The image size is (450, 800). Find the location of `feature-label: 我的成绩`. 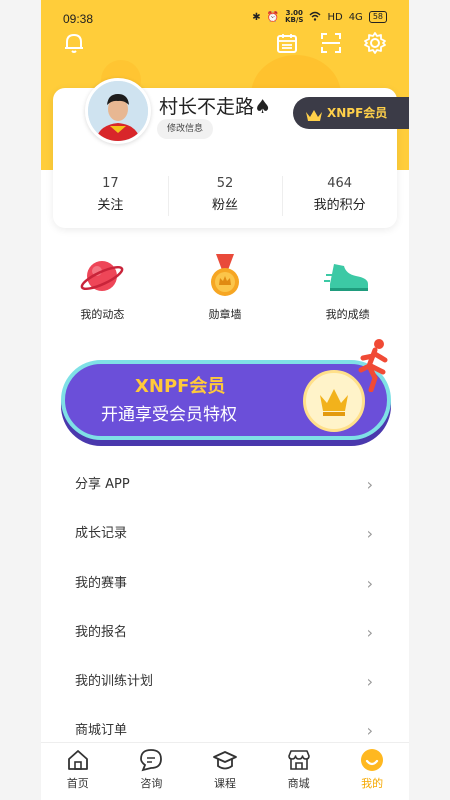

feature-label: 我的成绩 is located at coordinates (347, 314).